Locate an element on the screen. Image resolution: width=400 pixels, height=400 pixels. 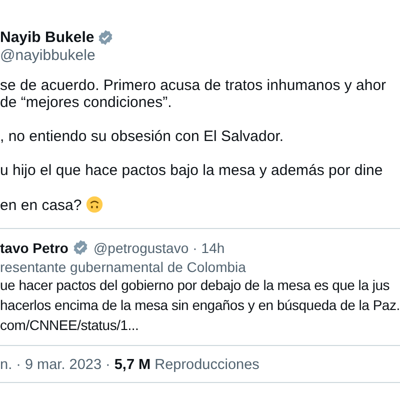
views-label: Reproducciones is located at coordinates (207, 365).